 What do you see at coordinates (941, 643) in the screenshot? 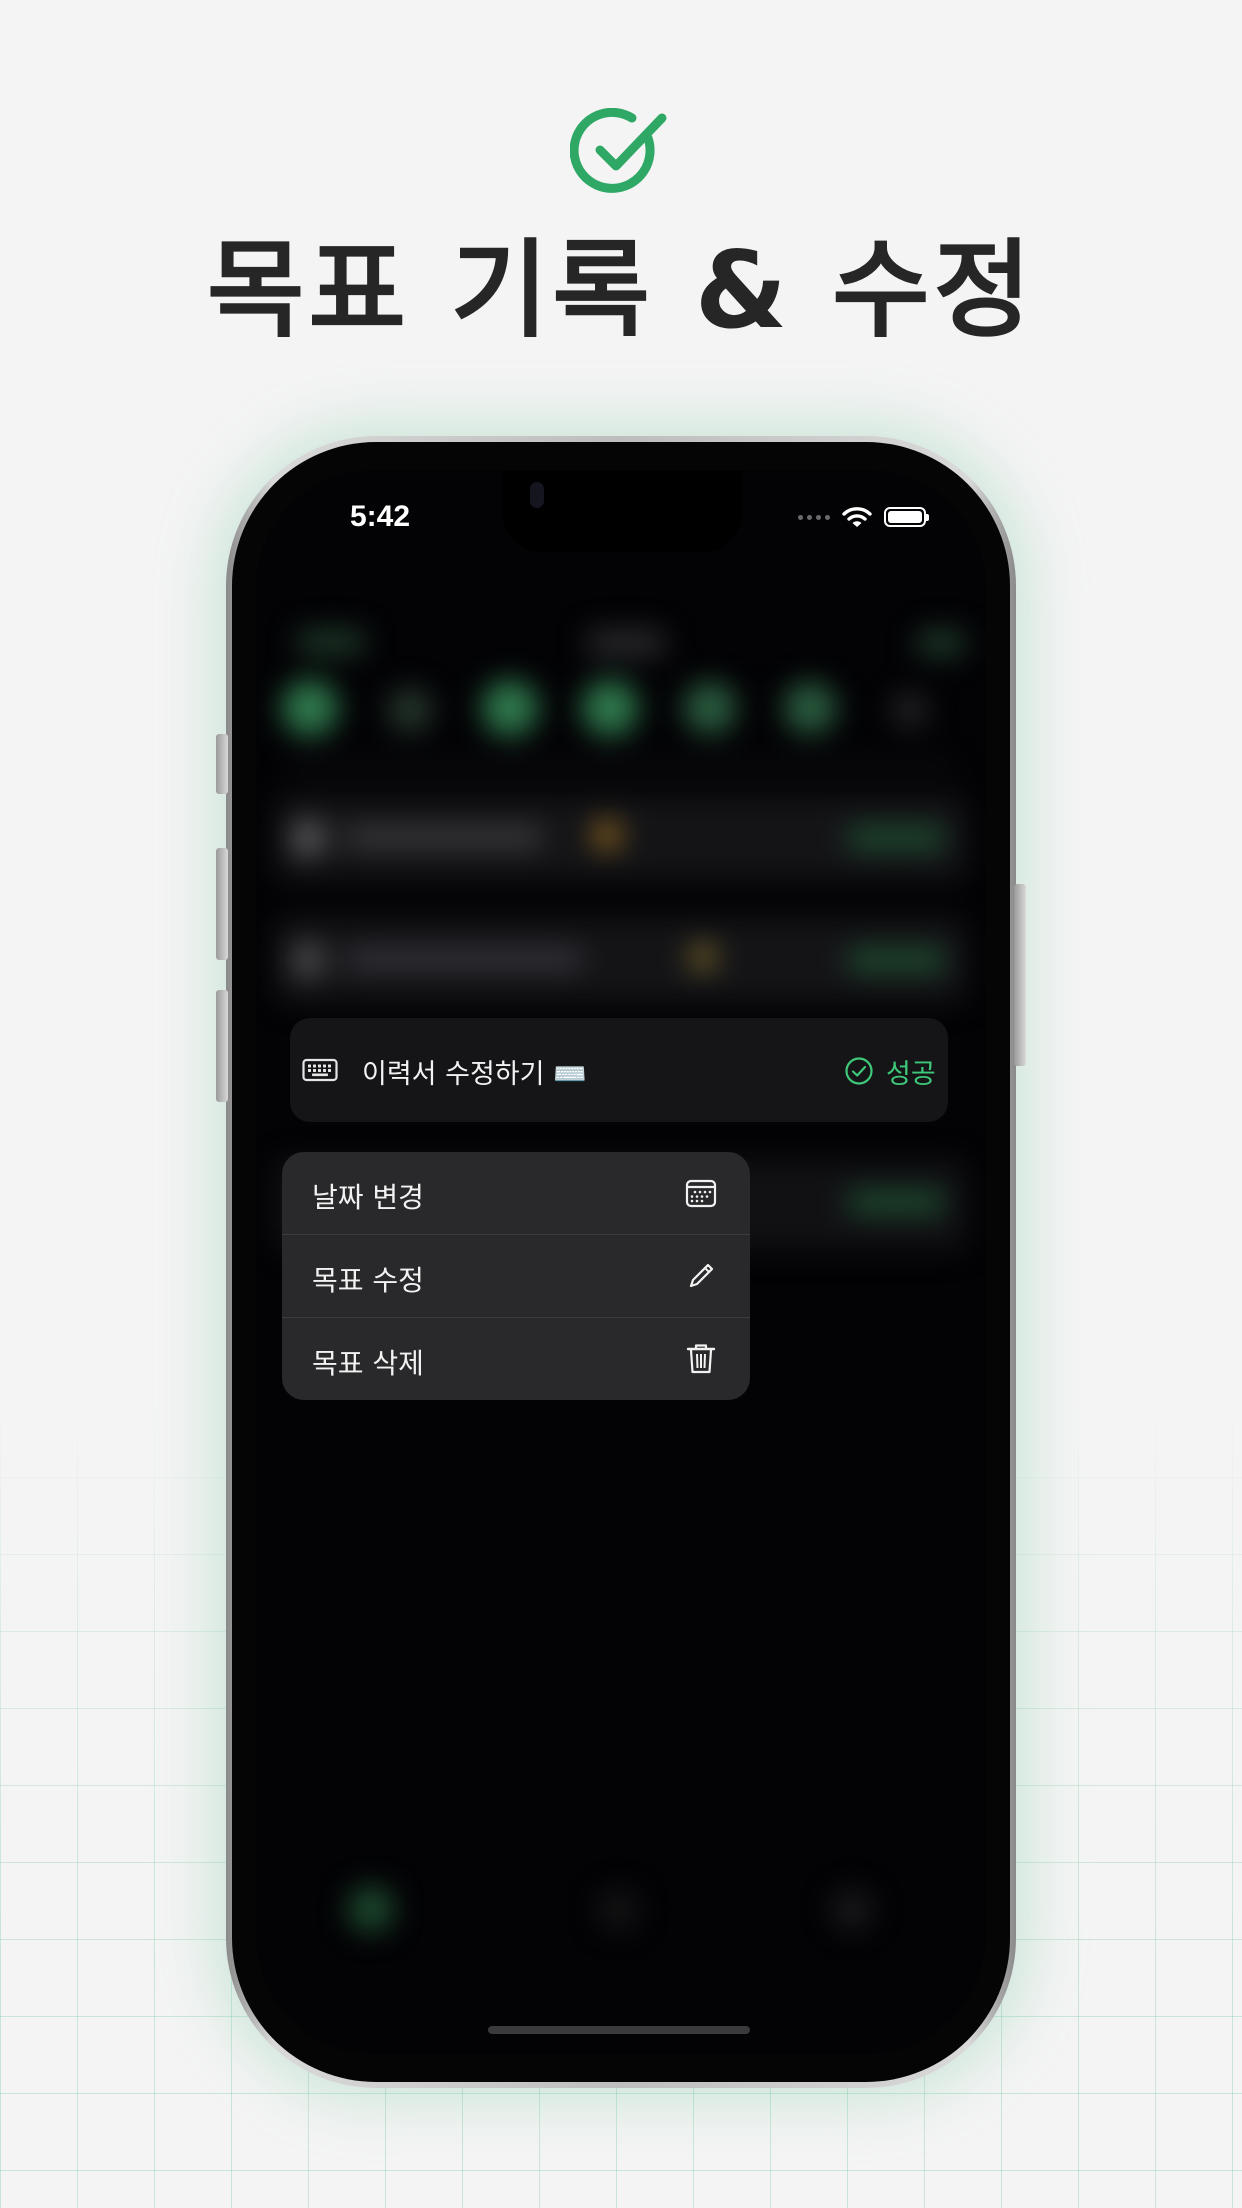
I see `blurred-header-right` at bounding box center [941, 643].